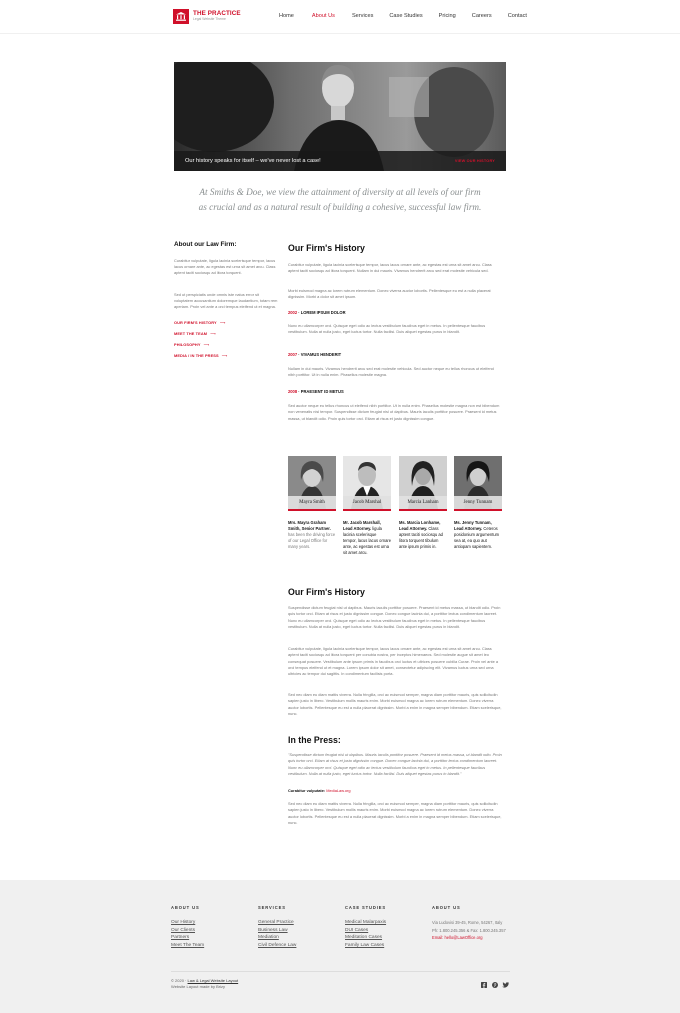 The height and width of the screenshot is (1013, 680). Describe the element at coordinates (319, 790) in the screenshot. I see `press-source: Curabitur vulputate: MediaLaw.org` at that location.